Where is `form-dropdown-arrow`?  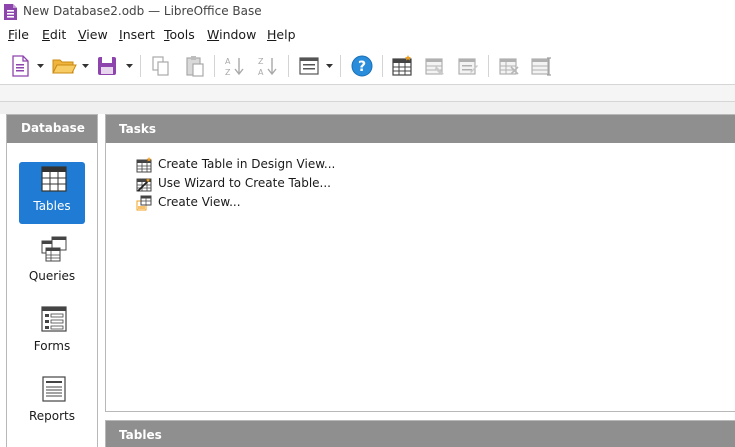 form-dropdown-arrow is located at coordinates (329, 66).